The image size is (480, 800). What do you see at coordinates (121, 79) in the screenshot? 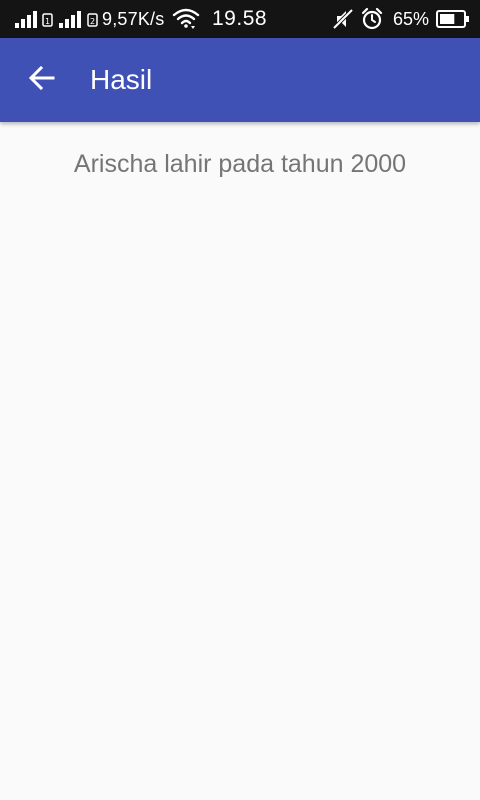
I see `page-title: Hasil` at bounding box center [121, 79].